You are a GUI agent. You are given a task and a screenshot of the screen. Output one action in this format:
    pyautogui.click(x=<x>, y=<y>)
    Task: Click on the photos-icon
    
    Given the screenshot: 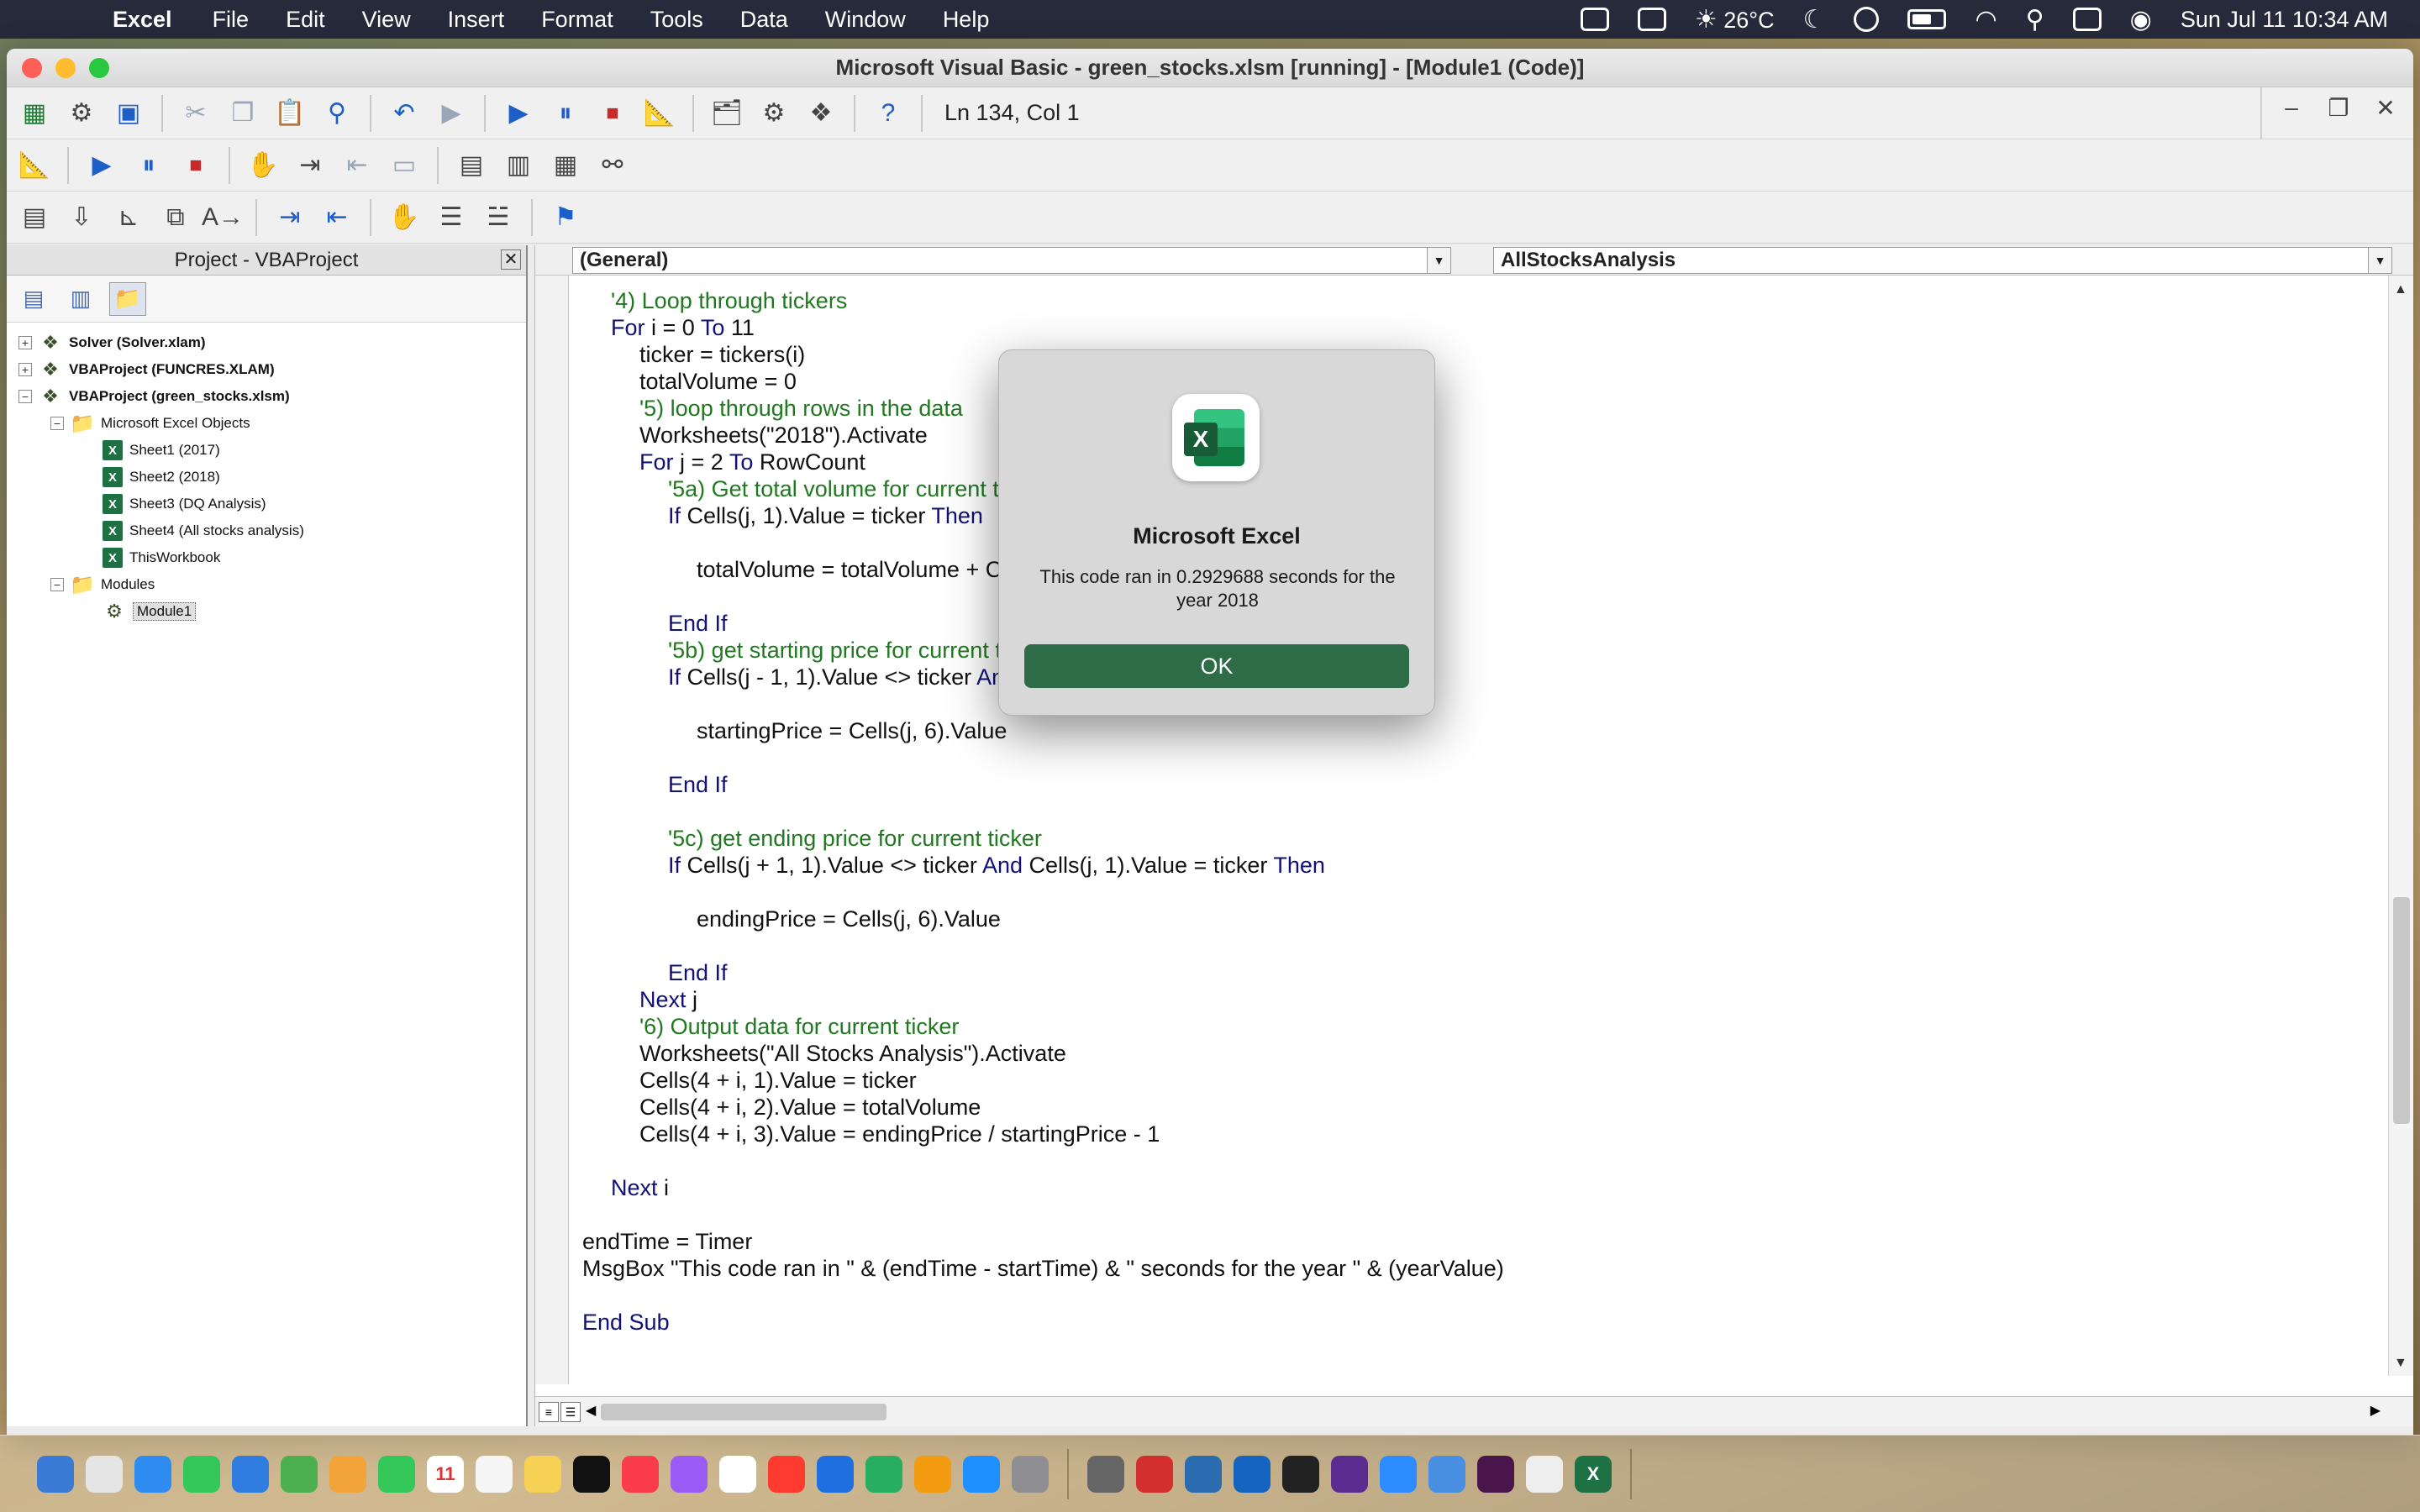 What is the action you would take?
    pyautogui.click(x=347, y=1474)
    